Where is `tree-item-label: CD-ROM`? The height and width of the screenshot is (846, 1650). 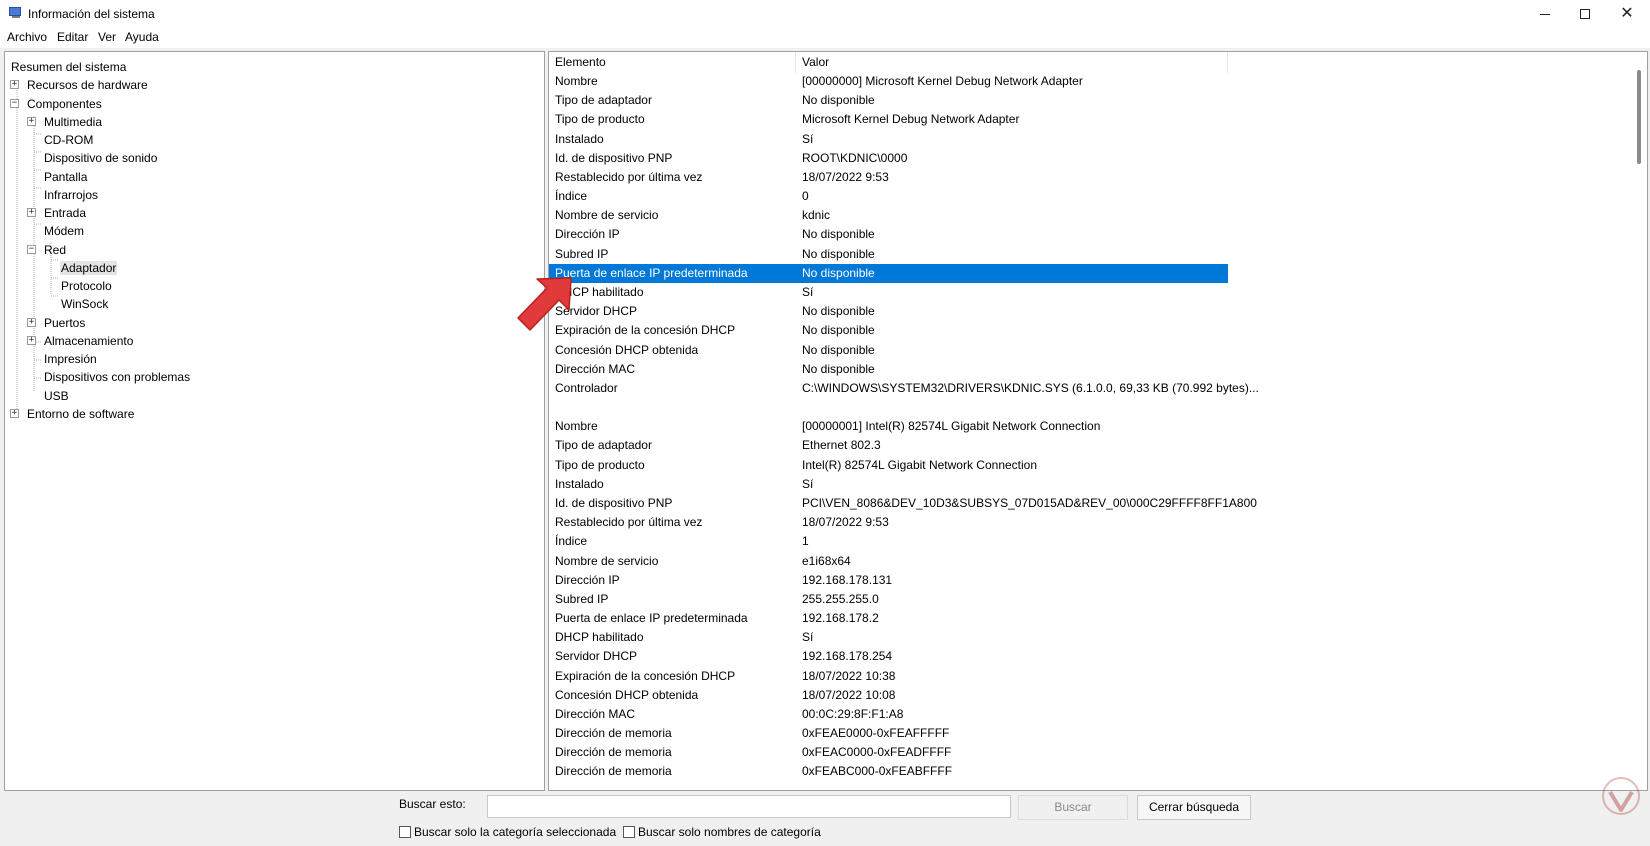
tree-item-label: CD-ROM is located at coordinates (69, 140).